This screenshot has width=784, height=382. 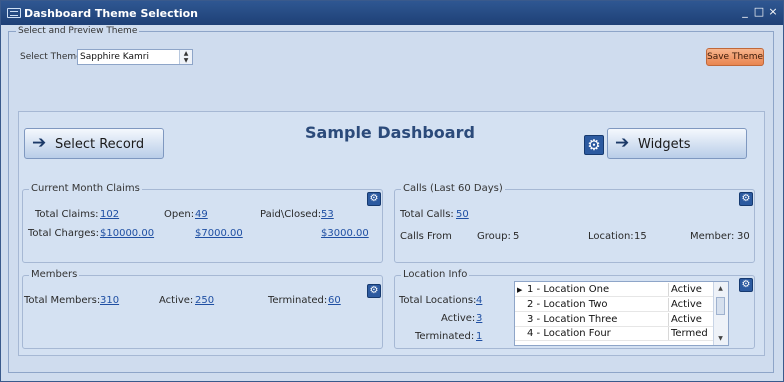 I want to click on theme-select-value: Sapphire Kamri, so click(x=114, y=57).